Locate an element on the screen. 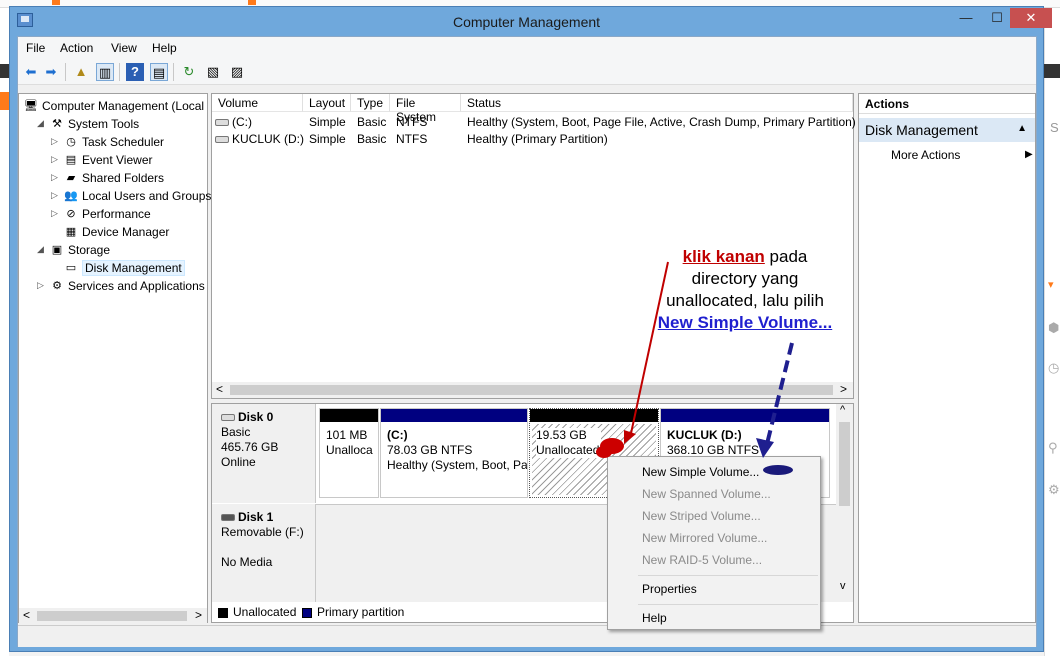 The height and width of the screenshot is (656, 1060). actions-header: Actions is located at coordinates (947, 104).